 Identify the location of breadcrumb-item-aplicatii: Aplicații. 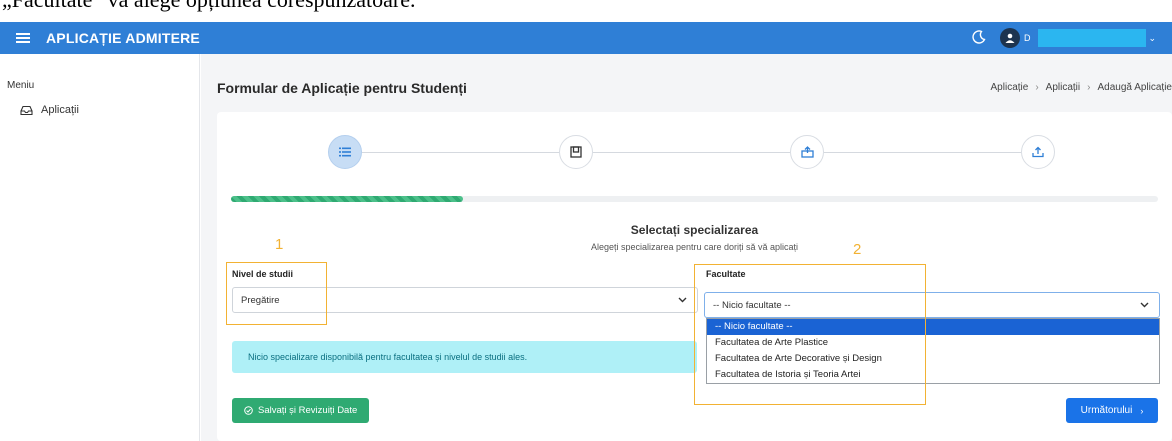
(1063, 87).